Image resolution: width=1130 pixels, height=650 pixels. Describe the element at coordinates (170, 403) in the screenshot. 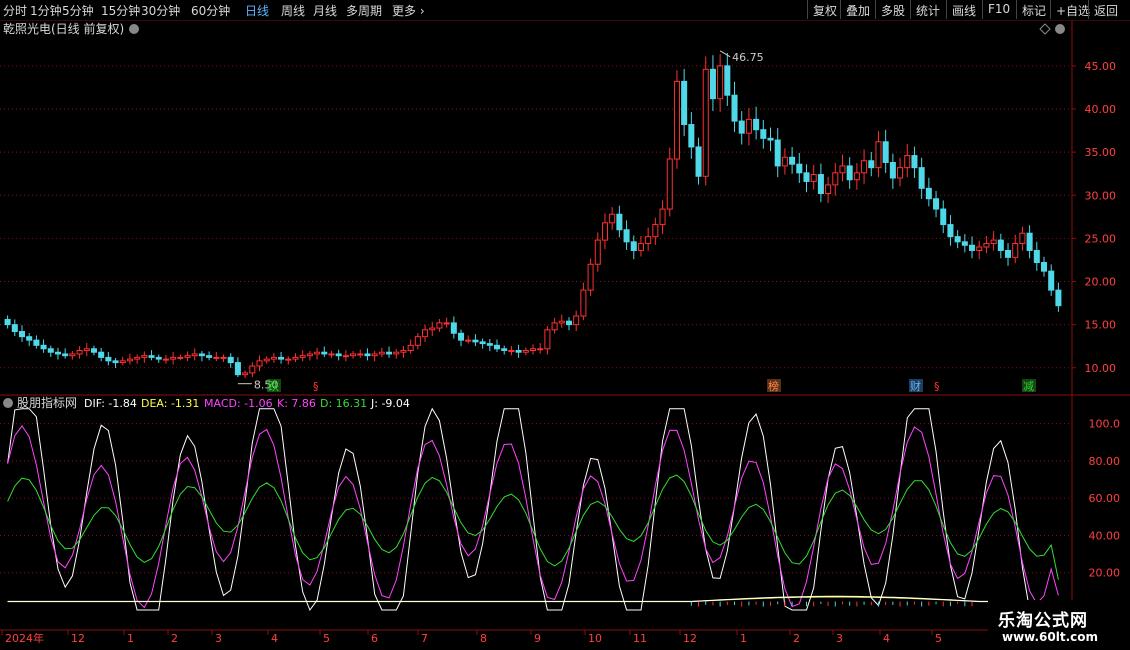

I see `dea-value: DEA: -1.31` at that location.